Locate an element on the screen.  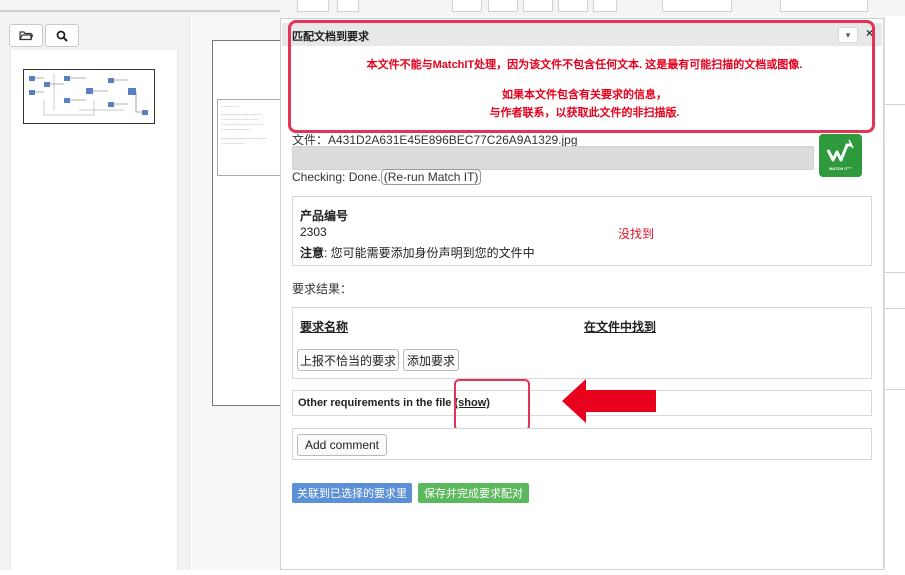
not-found-status: 没找到 is located at coordinates (636, 234).